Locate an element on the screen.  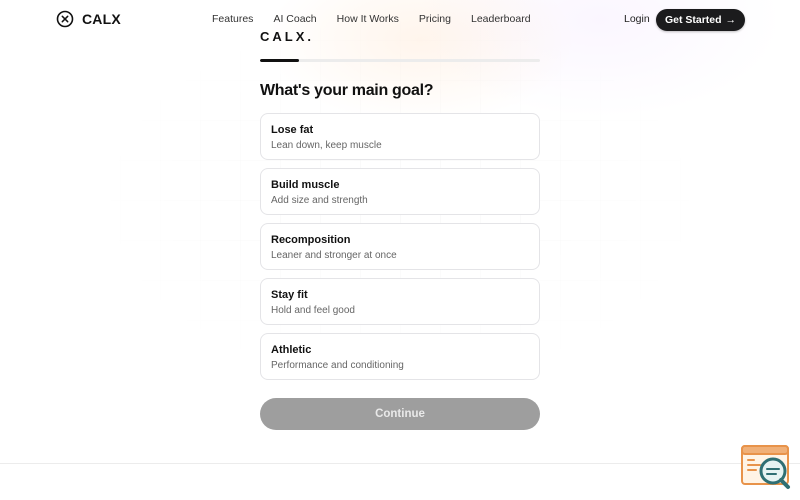
get-started-button: Get Started → is located at coordinates (700, 20).